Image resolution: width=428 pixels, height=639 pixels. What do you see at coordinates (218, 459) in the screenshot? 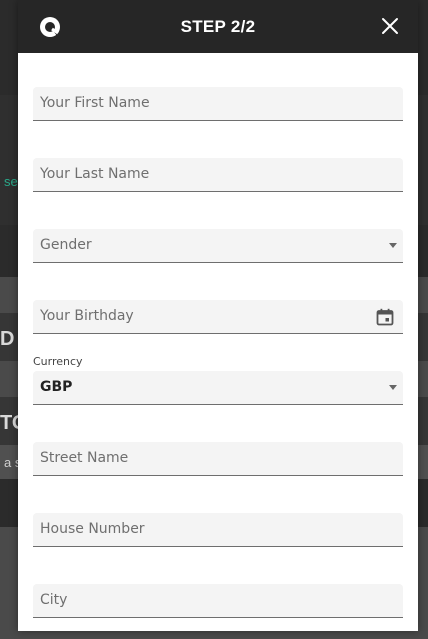
I see `street-name-field: Street Name` at bounding box center [218, 459].